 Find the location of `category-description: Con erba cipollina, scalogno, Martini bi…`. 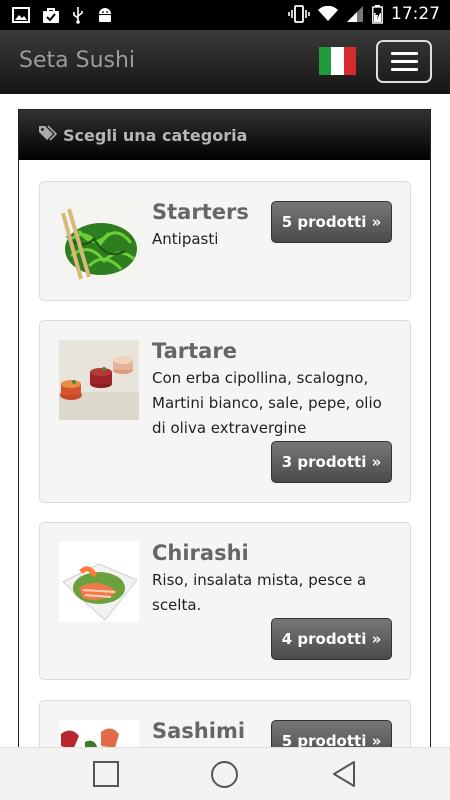

category-description: Con erba cipollina, scalogno, Martini bi… is located at coordinates (267, 403).